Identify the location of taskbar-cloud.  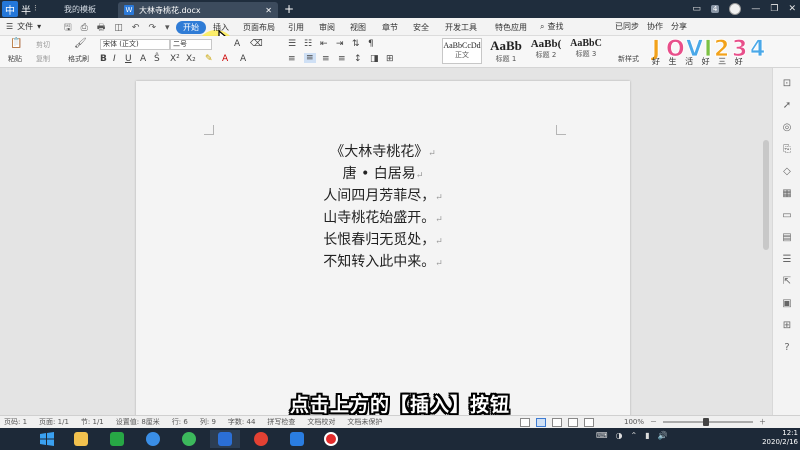
(153, 439).